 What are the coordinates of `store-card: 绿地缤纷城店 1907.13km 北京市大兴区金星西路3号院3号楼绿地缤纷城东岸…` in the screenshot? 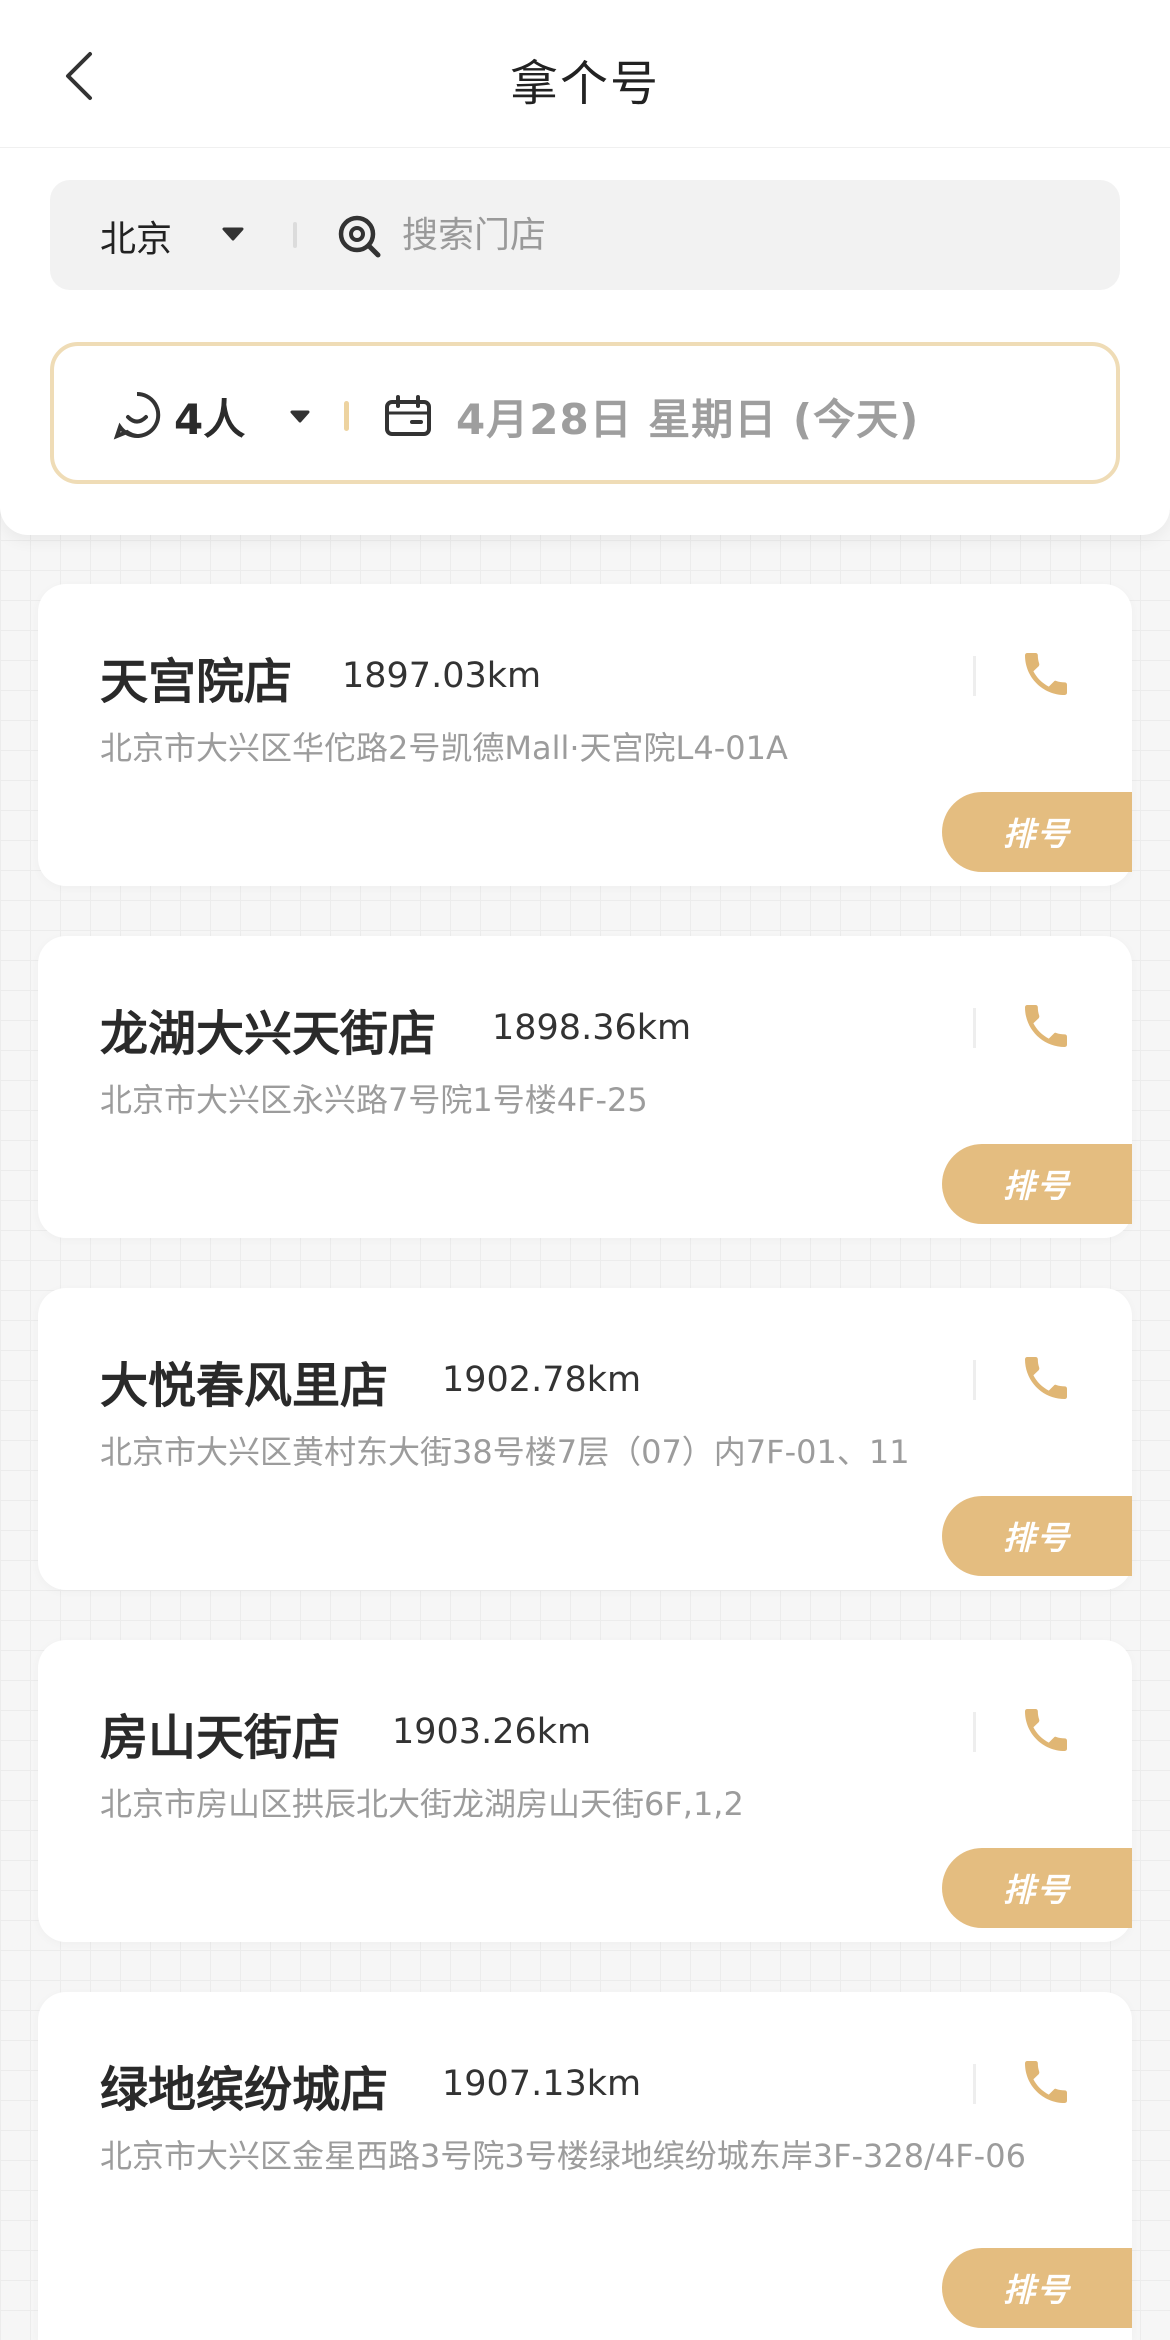 It's located at (585, 2166).